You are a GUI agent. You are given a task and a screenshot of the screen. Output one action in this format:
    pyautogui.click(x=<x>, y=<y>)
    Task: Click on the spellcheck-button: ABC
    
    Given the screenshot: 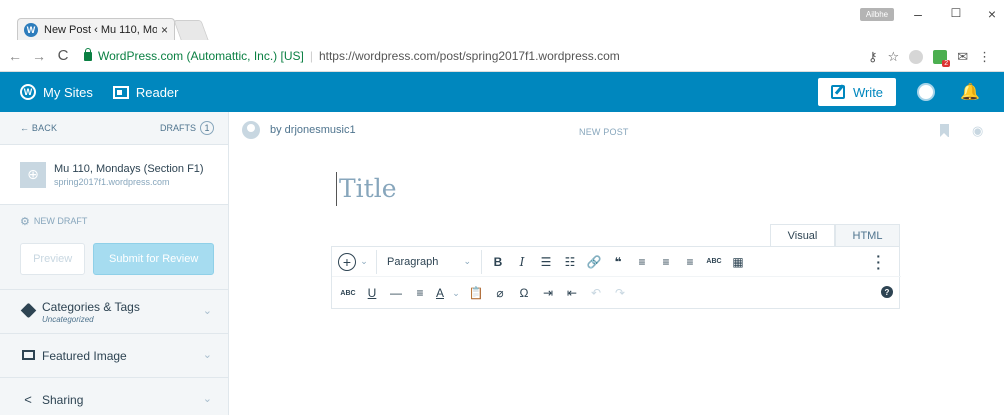 What is the action you would take?
    pyautogui.click(x=714, y=261)
    